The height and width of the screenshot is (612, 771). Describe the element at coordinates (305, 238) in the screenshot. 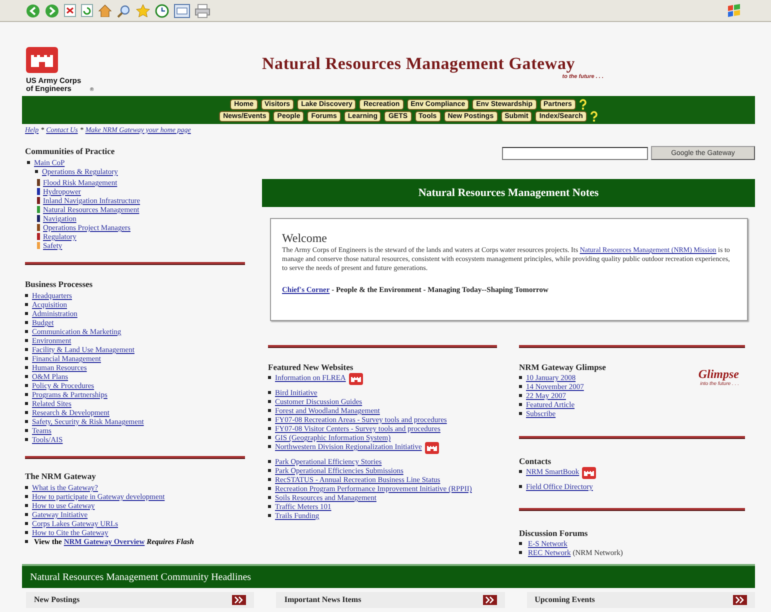

I see `welcome-heading: Welcome` at that location.